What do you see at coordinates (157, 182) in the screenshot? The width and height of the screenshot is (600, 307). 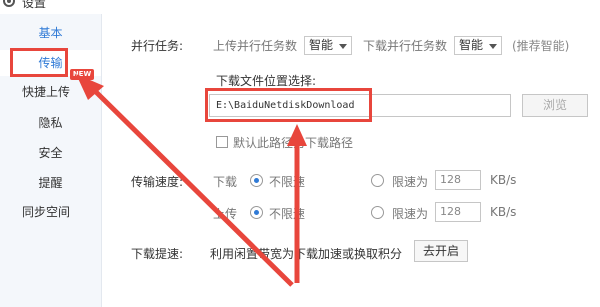 I see `transfer-speed-label: 传输速度:` at bounding box center [157, 182].